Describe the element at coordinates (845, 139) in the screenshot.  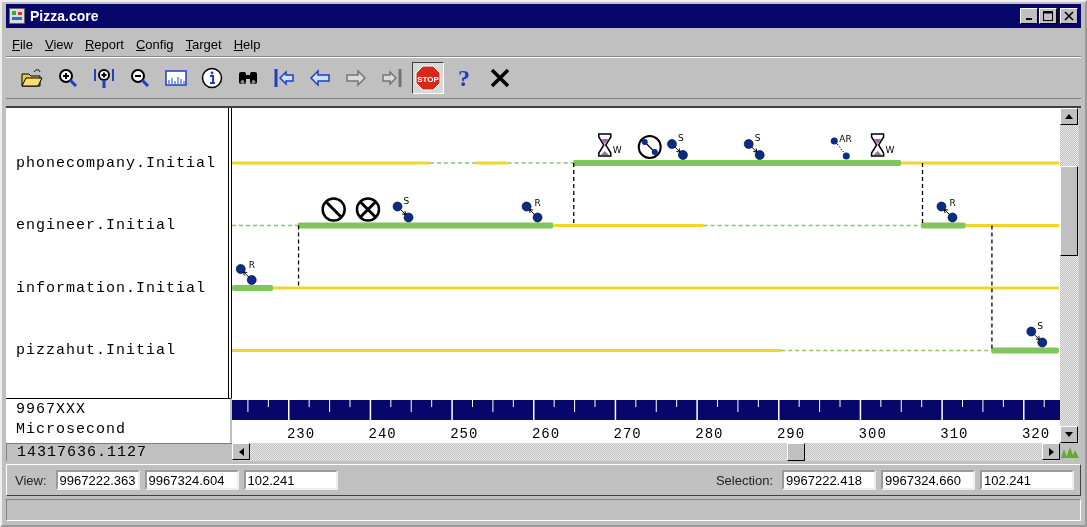
I see `event-label: AR` at that location.